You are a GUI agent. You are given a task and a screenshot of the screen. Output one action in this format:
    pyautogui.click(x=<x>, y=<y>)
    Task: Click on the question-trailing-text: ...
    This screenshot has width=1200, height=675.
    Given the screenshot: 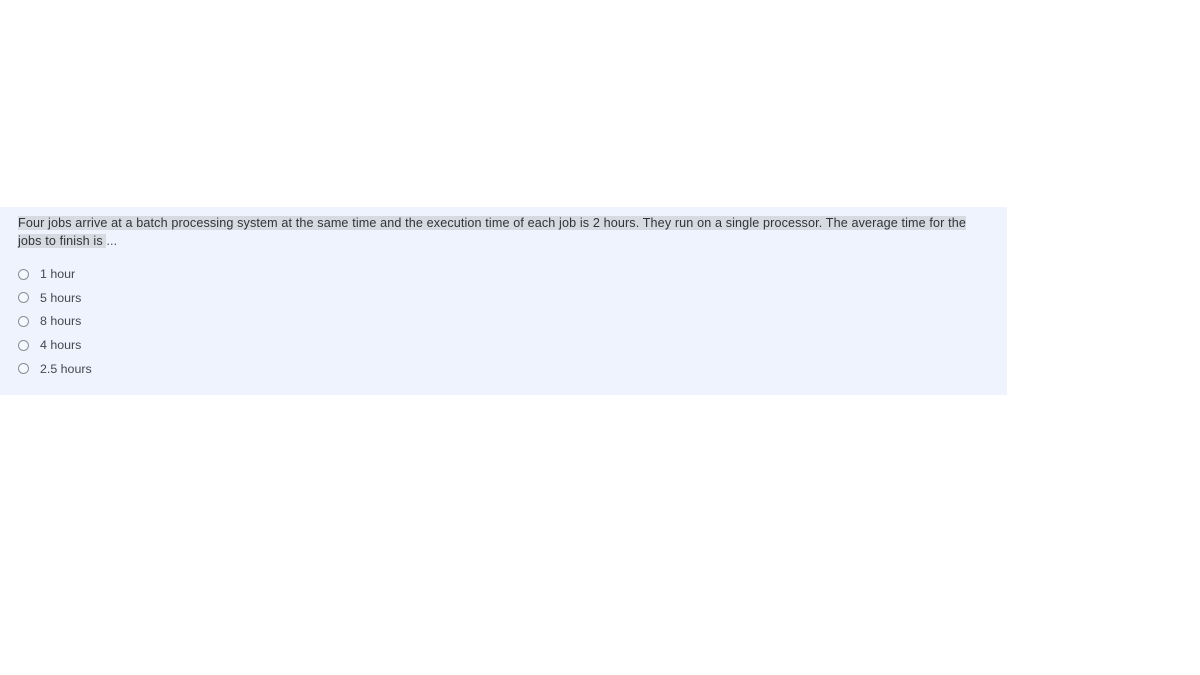 What is the action you would take?
    pyautogui.click(x=112, y=240)
    